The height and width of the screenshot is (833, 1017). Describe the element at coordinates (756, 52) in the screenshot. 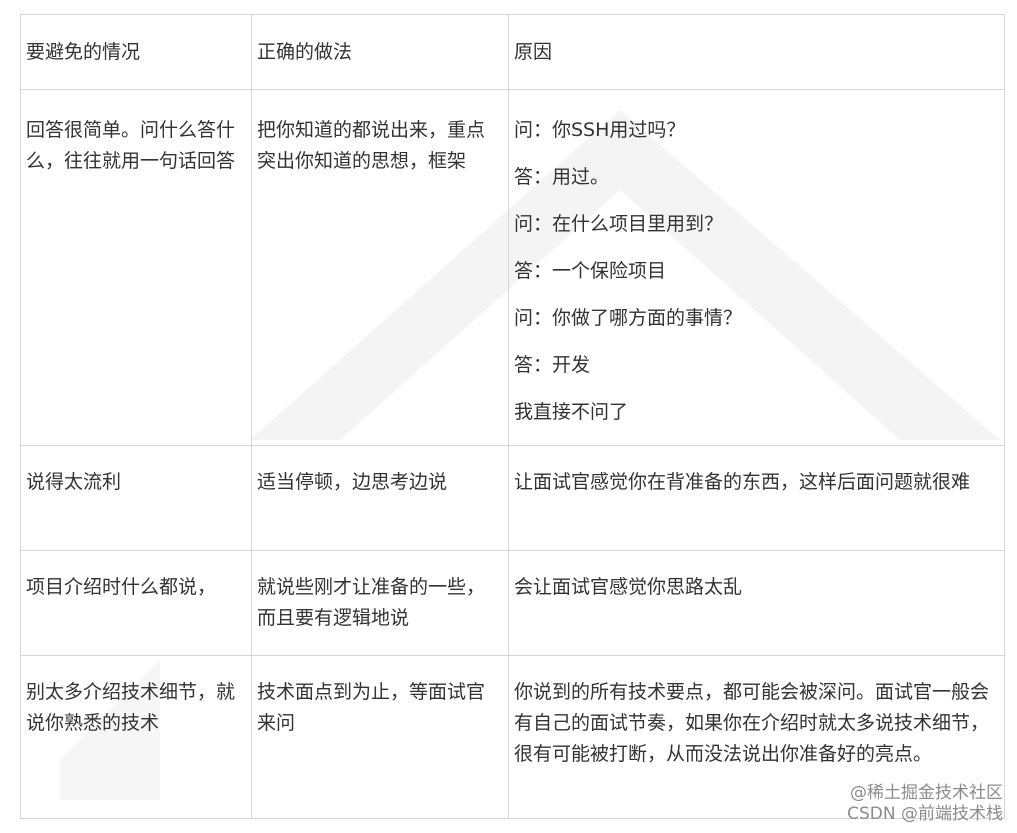

I see `header-reason: 原因` at that location.